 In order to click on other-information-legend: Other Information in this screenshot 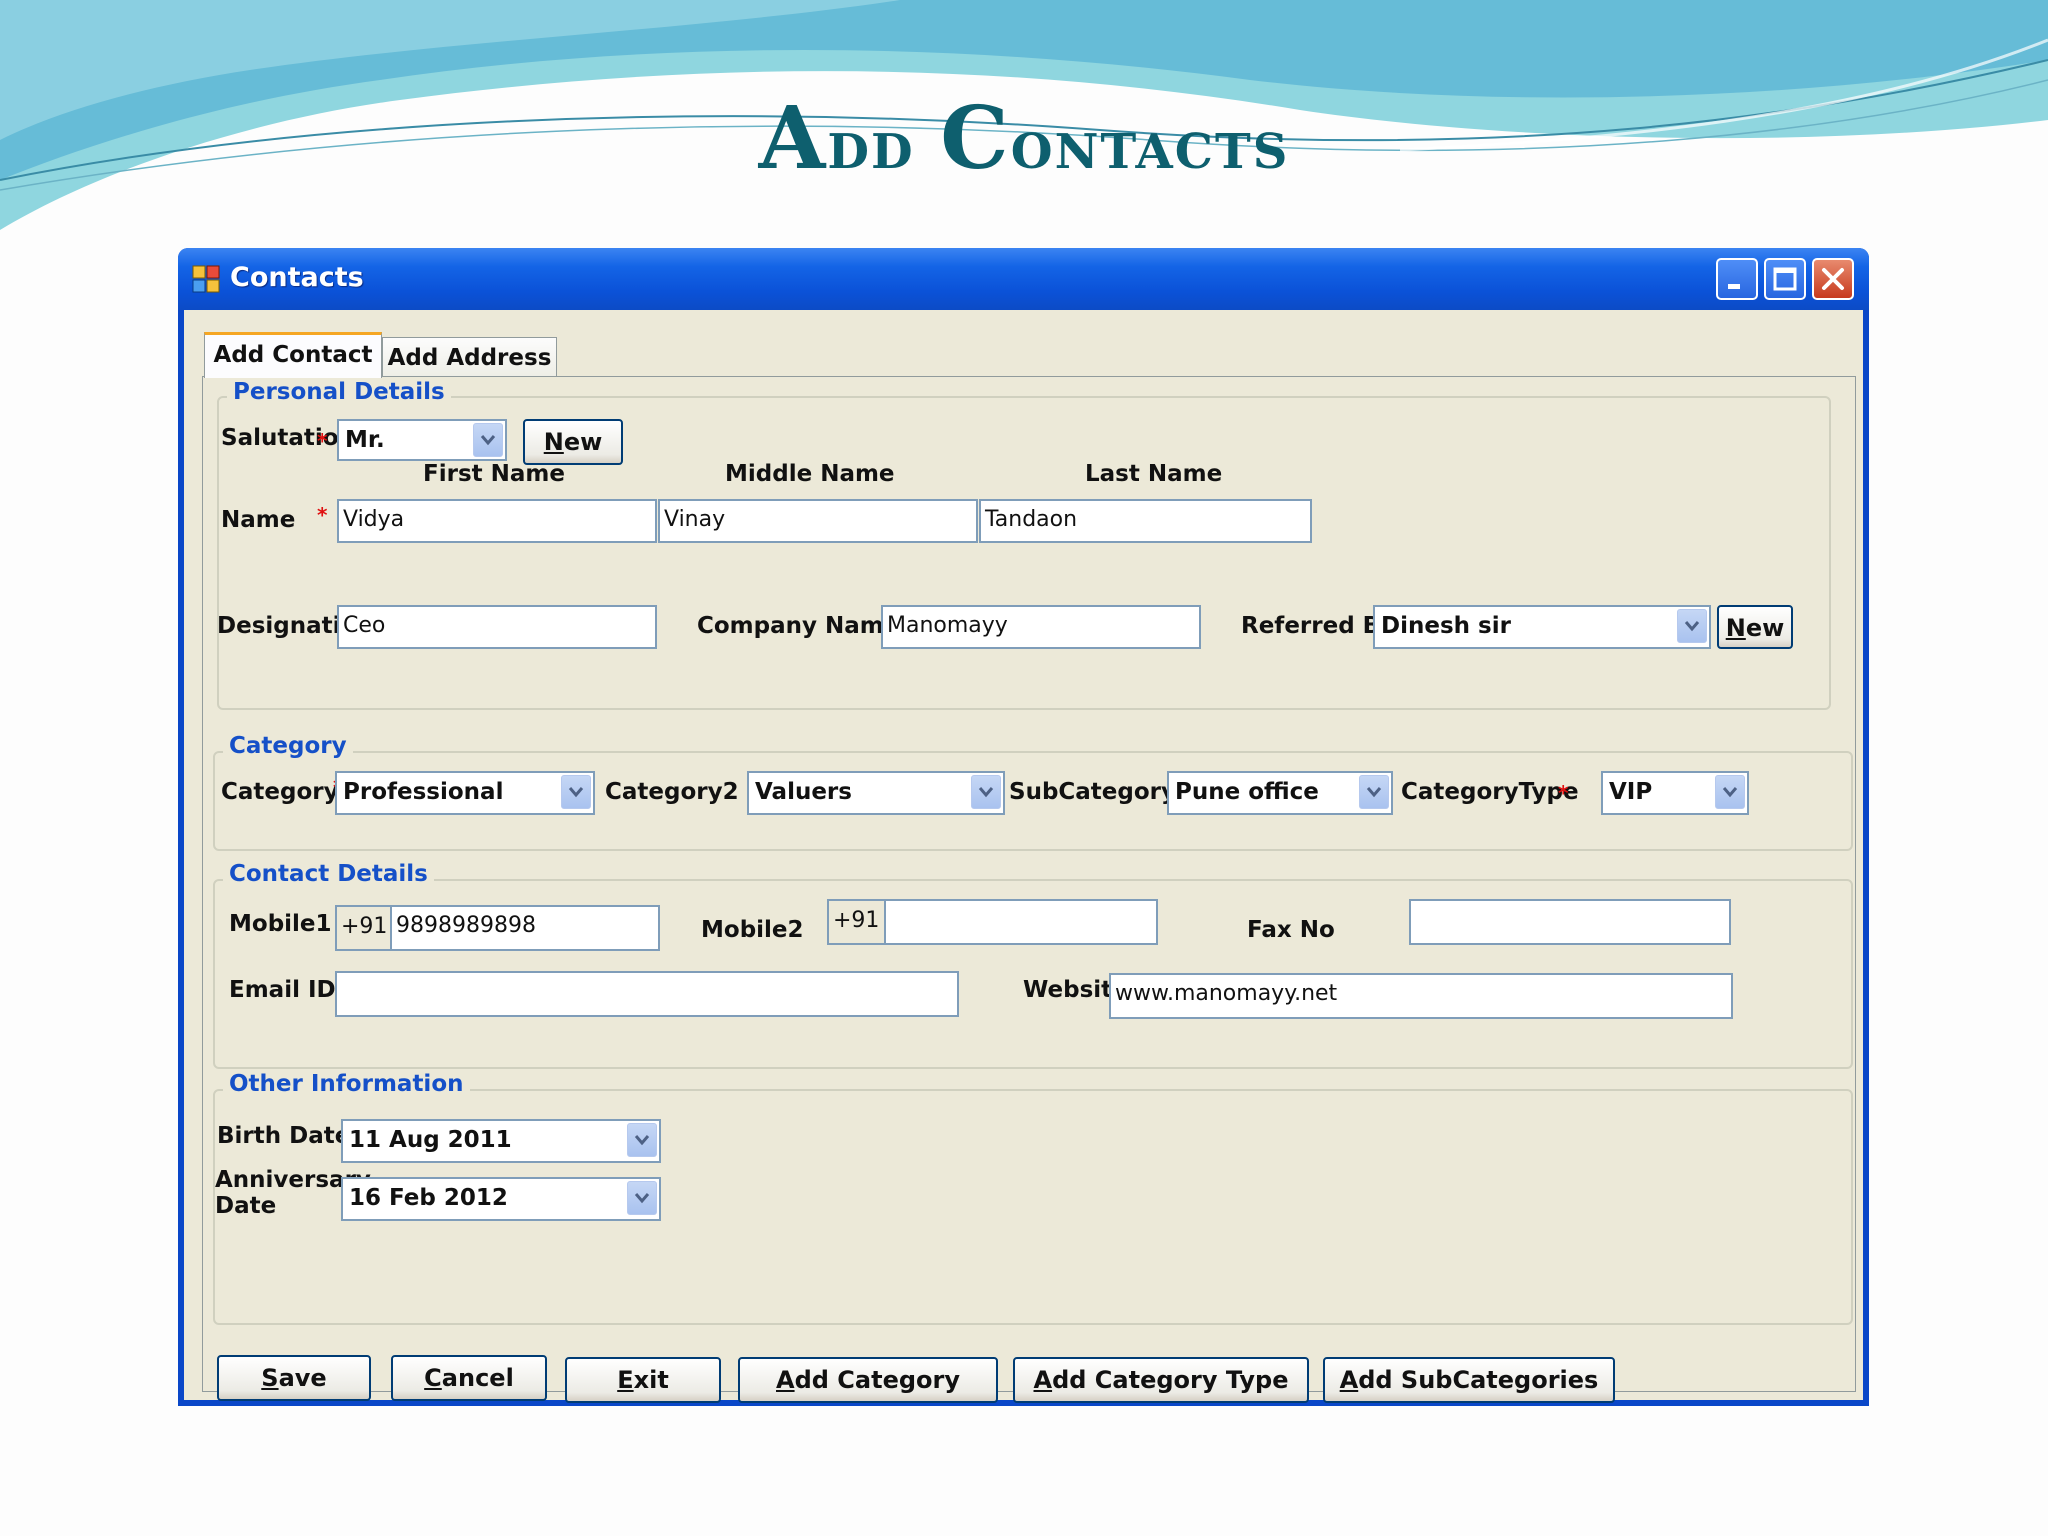, I will do `click(346, 1084)`.